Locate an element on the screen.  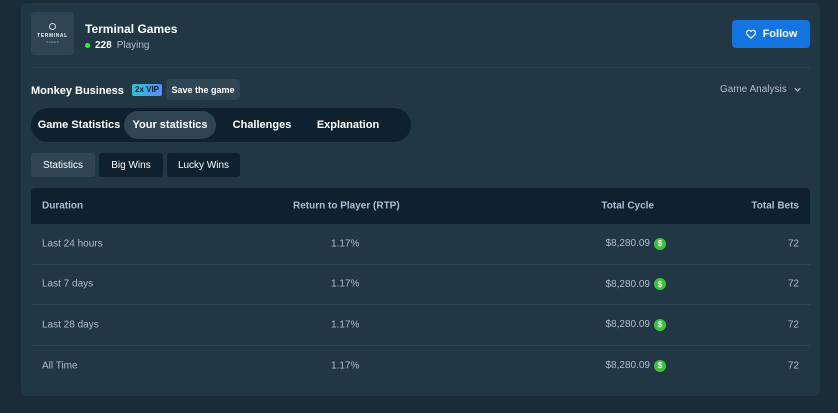
save-game-button: Save the game is located at coordinates (203, 89).